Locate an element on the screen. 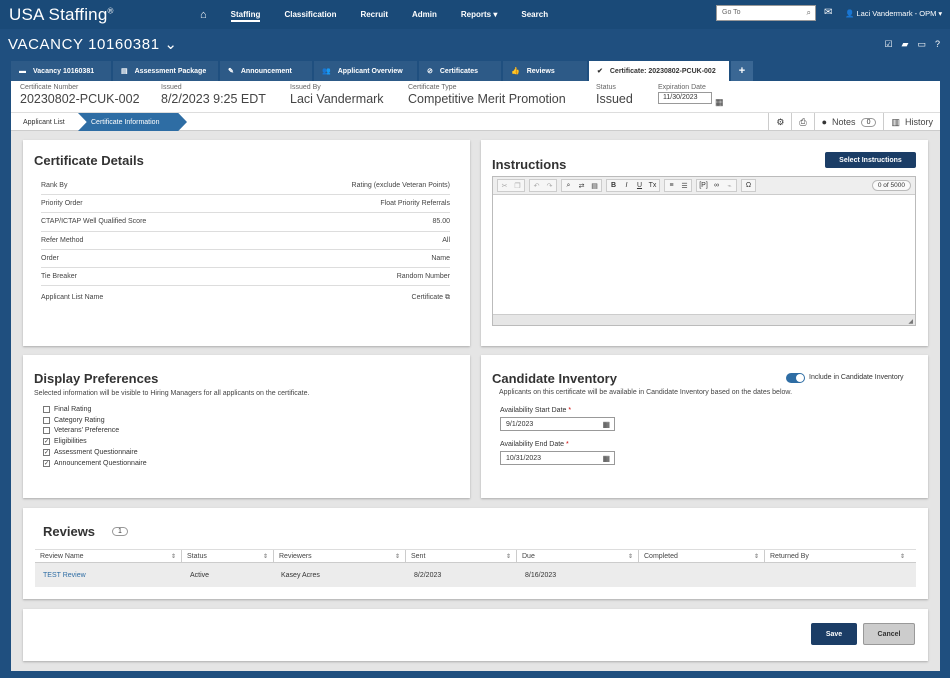 The image size is (950, 678). underline-icon: U is located at coordinates (639, 185).